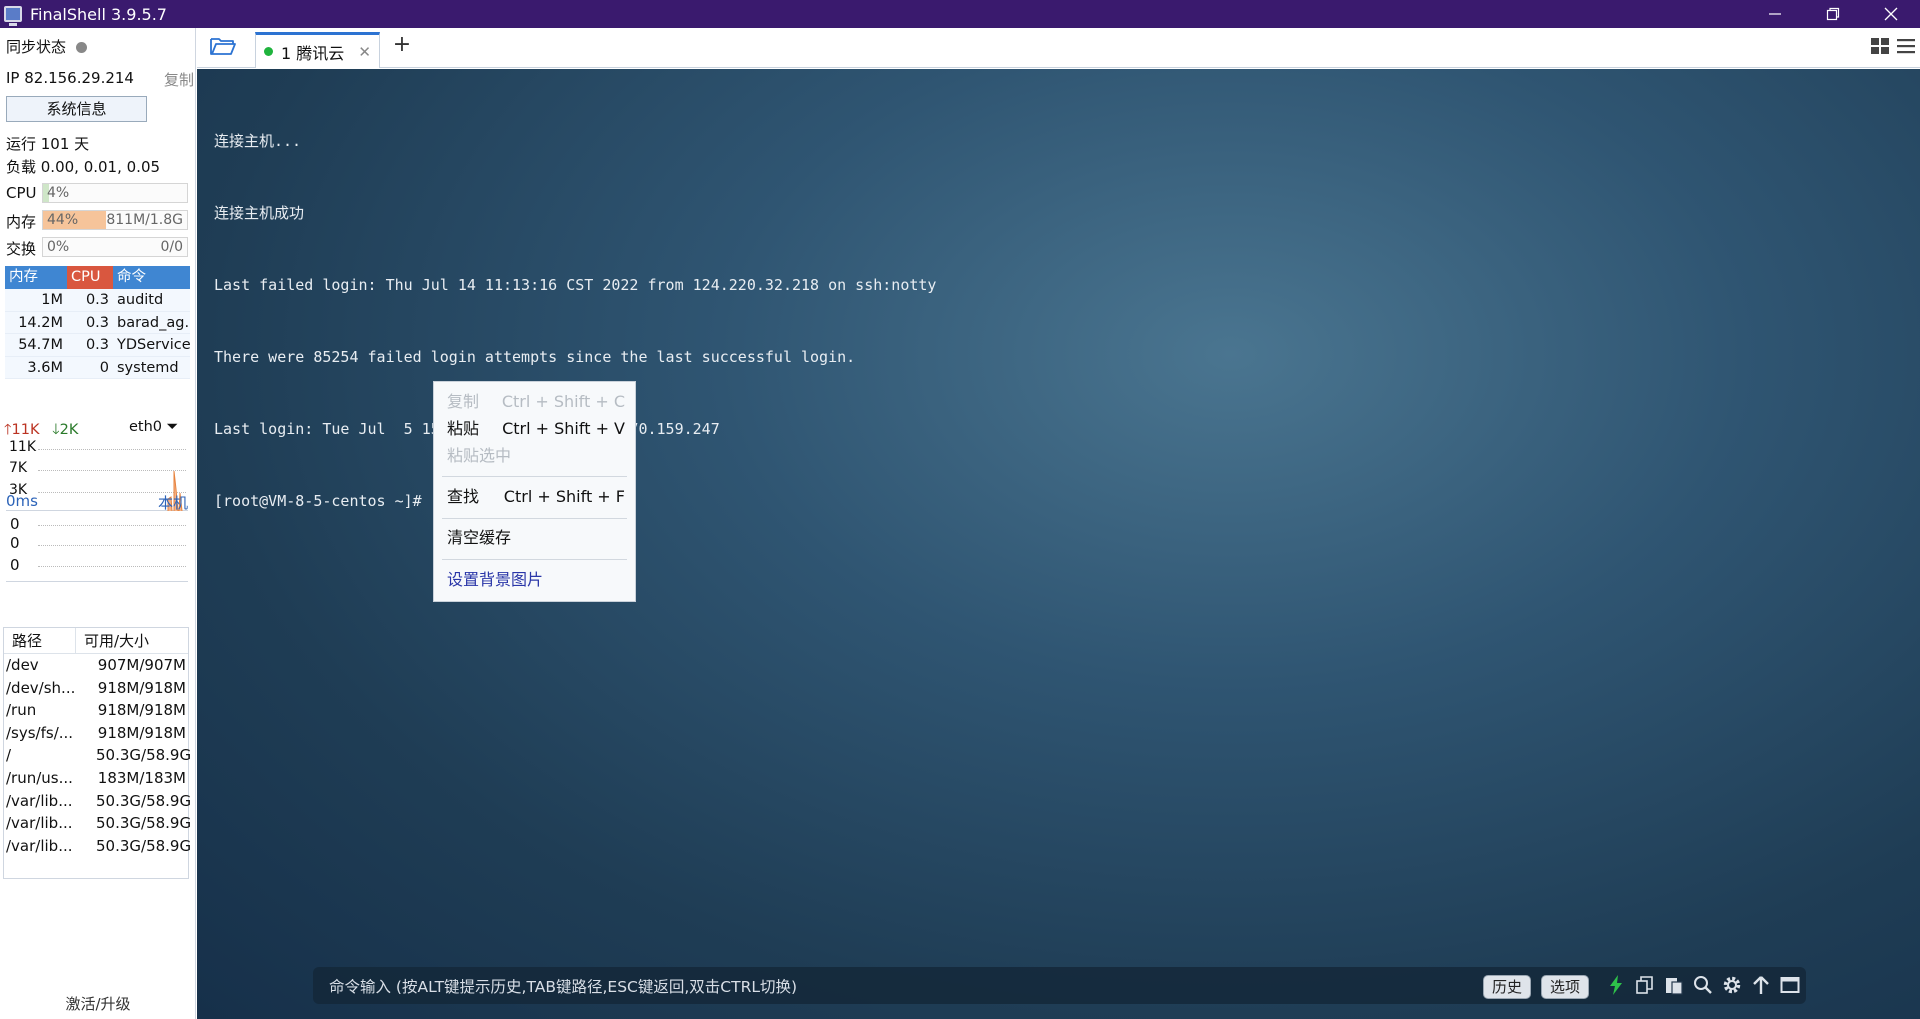 This screenshot has height=1019, width=1920. What do you see at coordinates (153, 345) in the screenshot?
I see `process-command: YDService` at bounding box center [153, 345].